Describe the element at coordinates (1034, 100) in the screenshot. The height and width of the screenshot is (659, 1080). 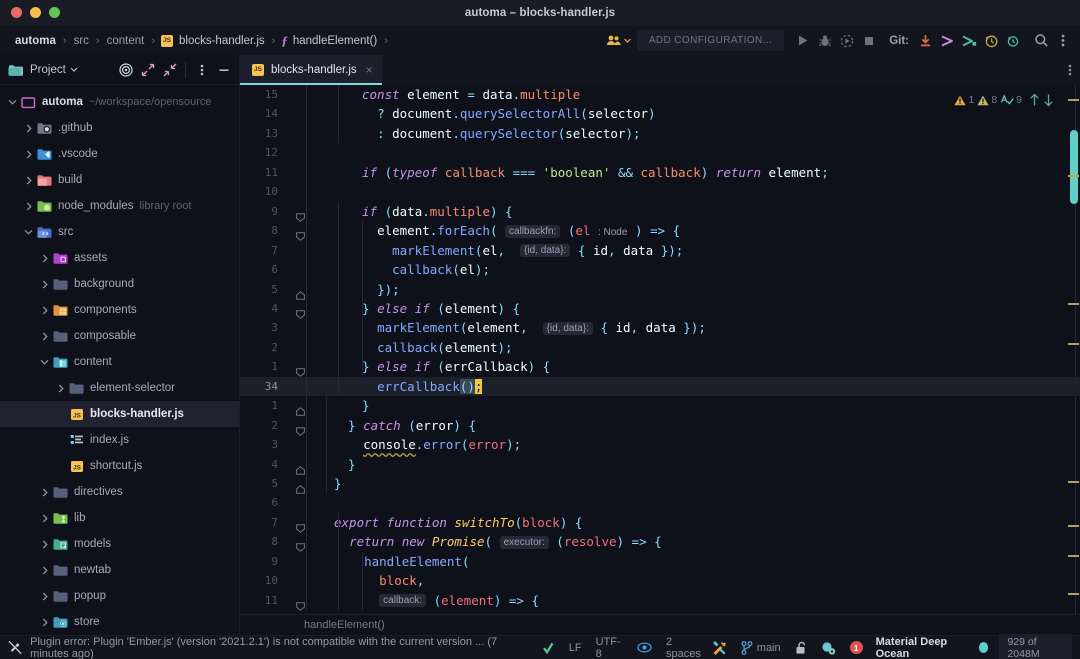
I see `previous-problem-button` at that location.